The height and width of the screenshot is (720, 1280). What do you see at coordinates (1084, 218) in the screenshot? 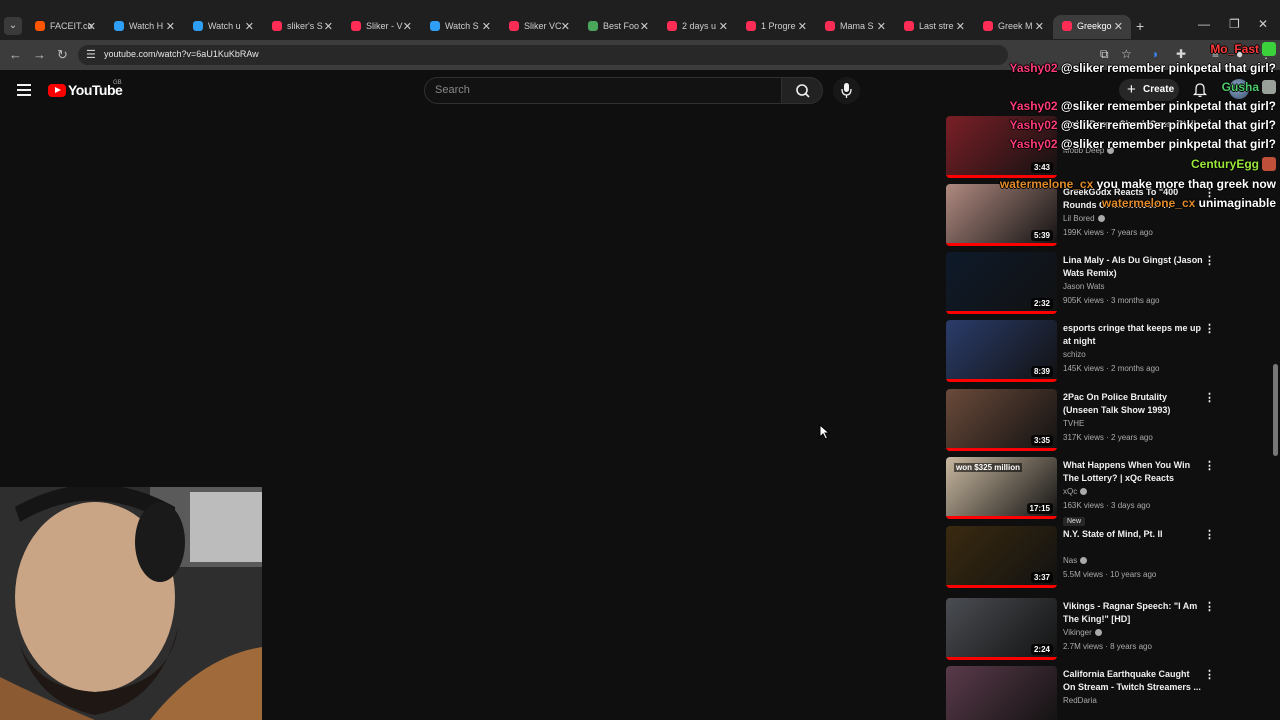
I see `channel-name: Lil Bored` at bounding box center [1084, 218].